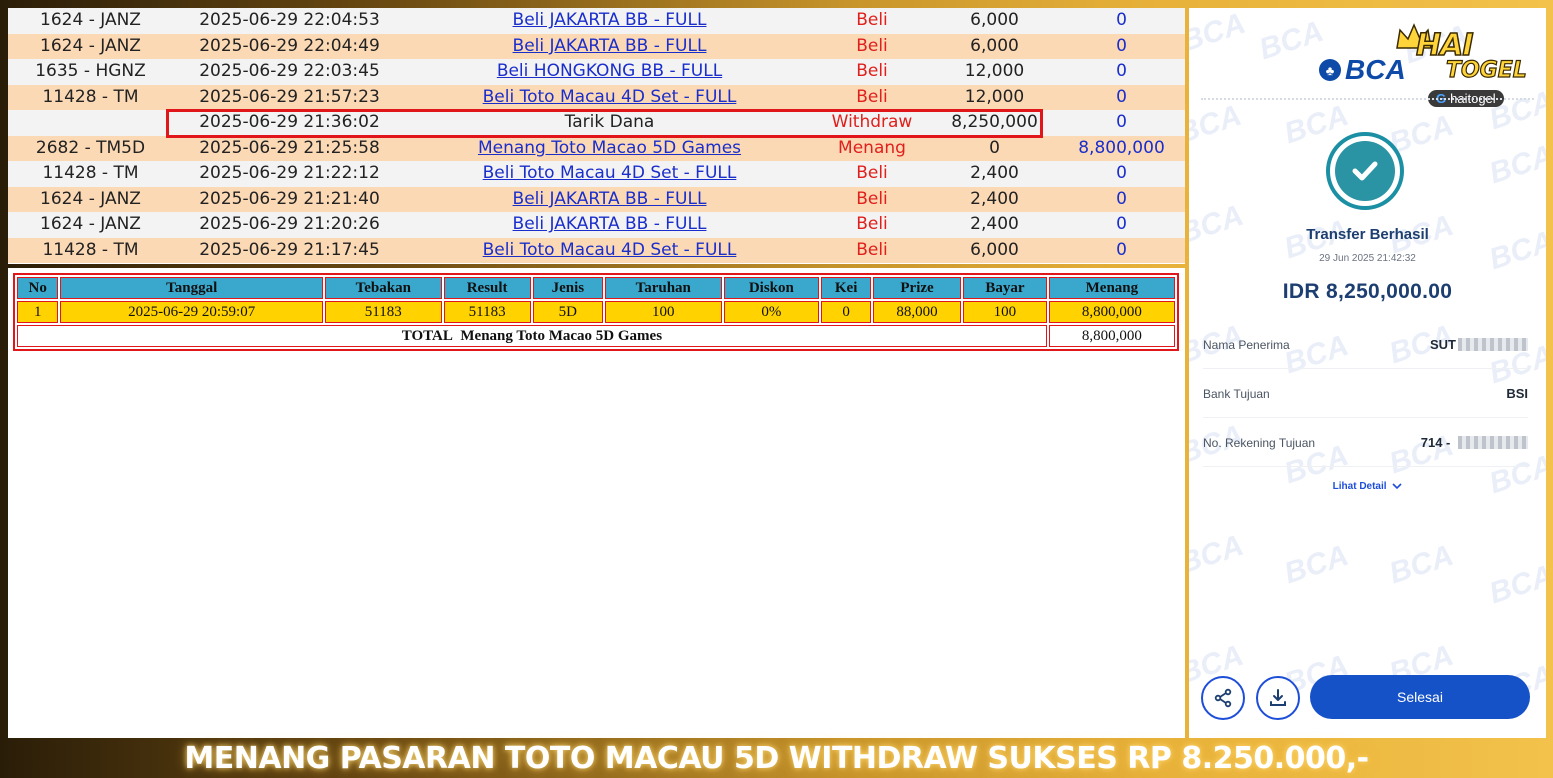 The width and height of the screenshot is (1553, 778). I want to click on transfer-status-title: Transfer Berhasil, so click(1367, 234).